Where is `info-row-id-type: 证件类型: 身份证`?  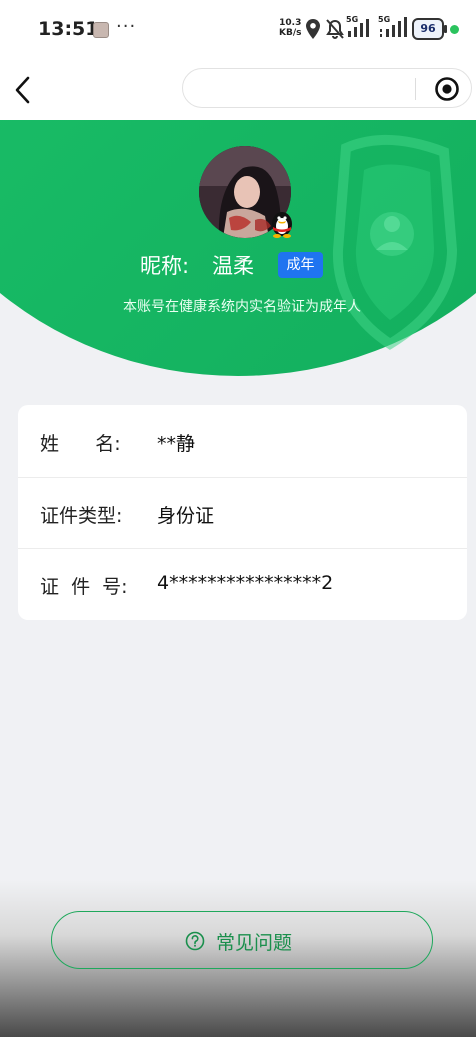 info-row-id-type: 证件类型: 身份证 is located at coordinates (242, 512).